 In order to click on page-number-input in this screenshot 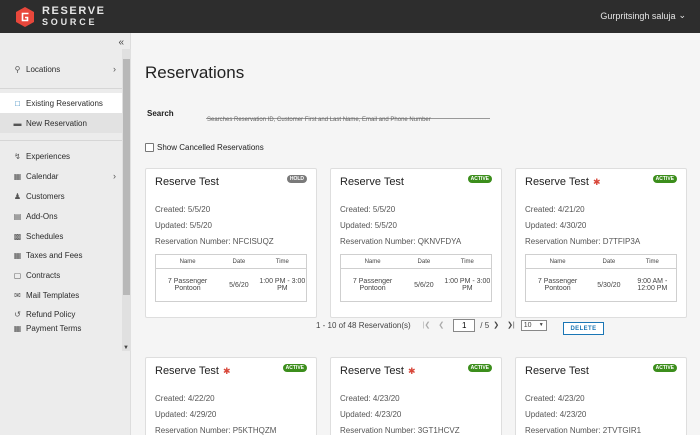, I will do `click(464, 325)`.